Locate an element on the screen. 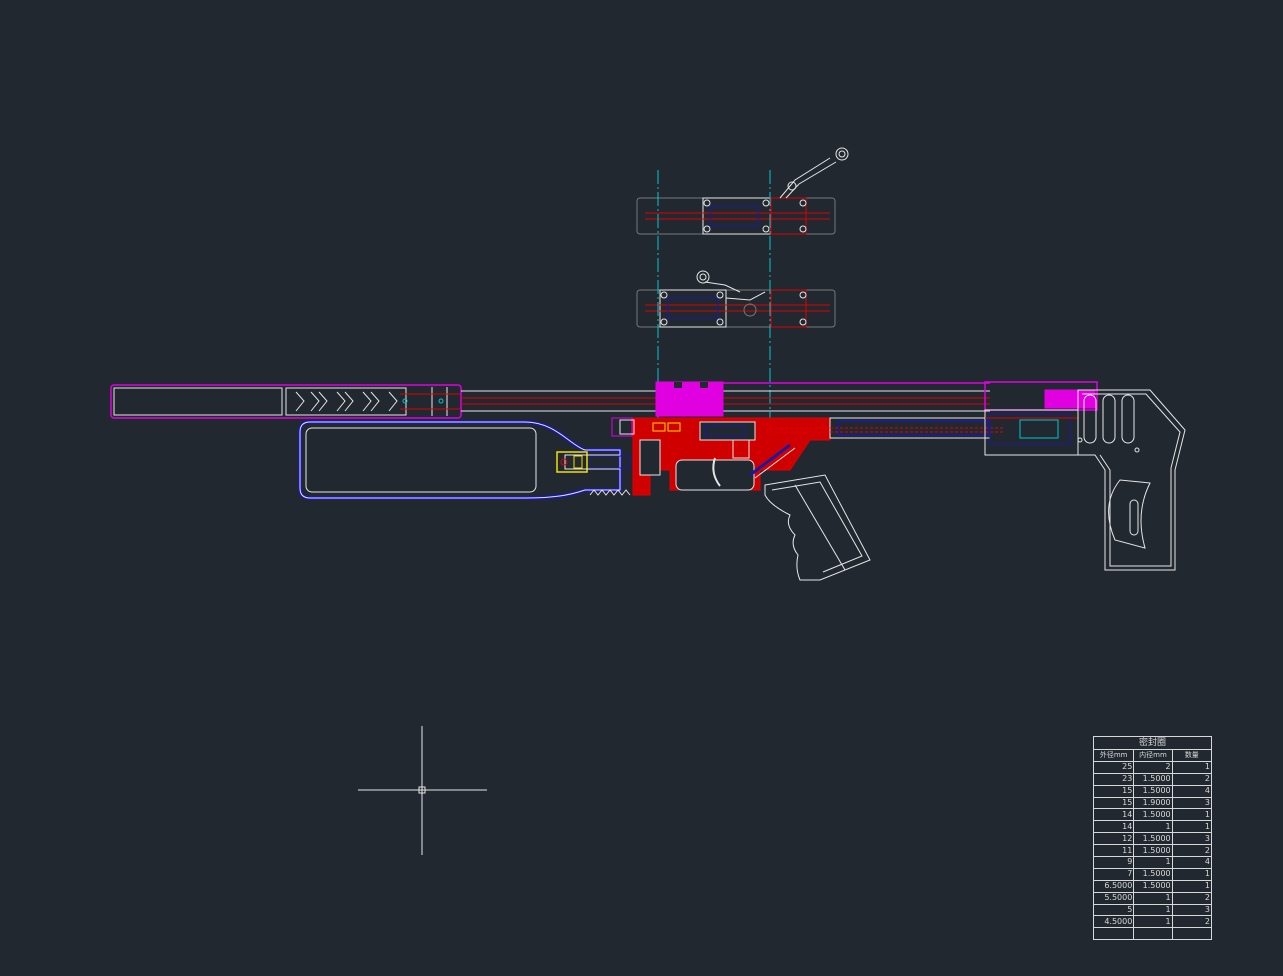  outer-diameter-cell: 4.5000 is located at coordinates (1113, 922).